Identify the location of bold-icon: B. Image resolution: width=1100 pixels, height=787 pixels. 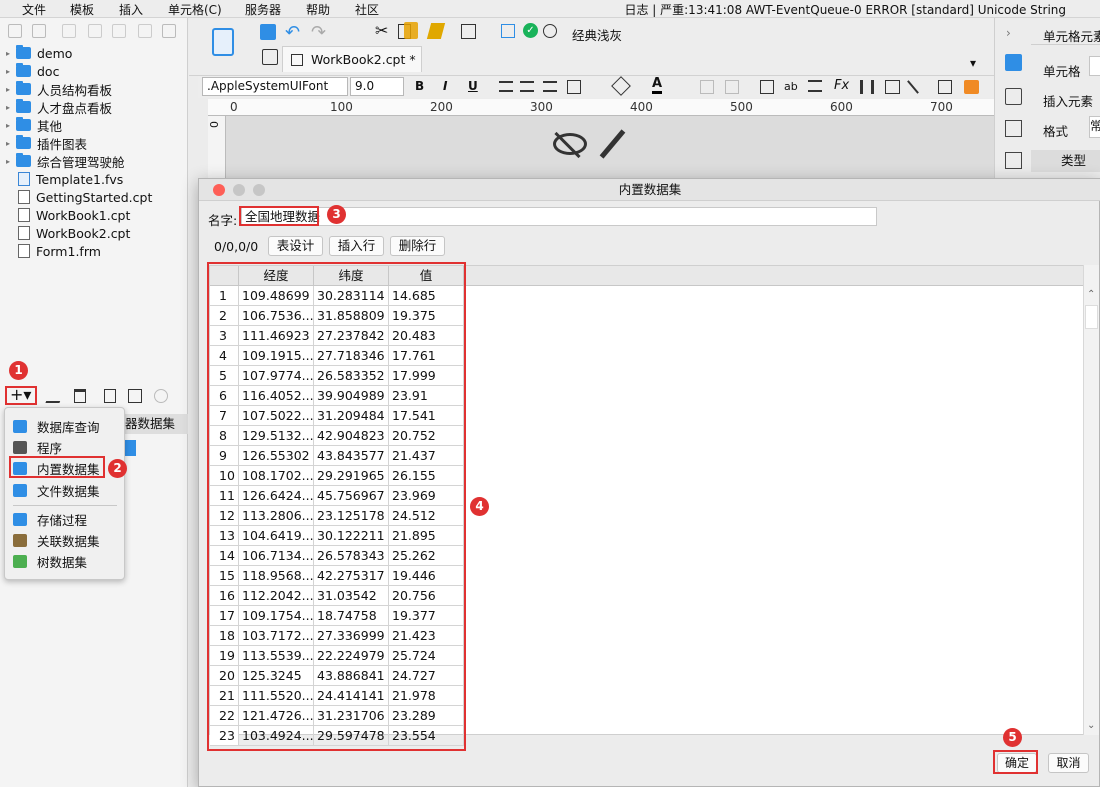
(419, 86).